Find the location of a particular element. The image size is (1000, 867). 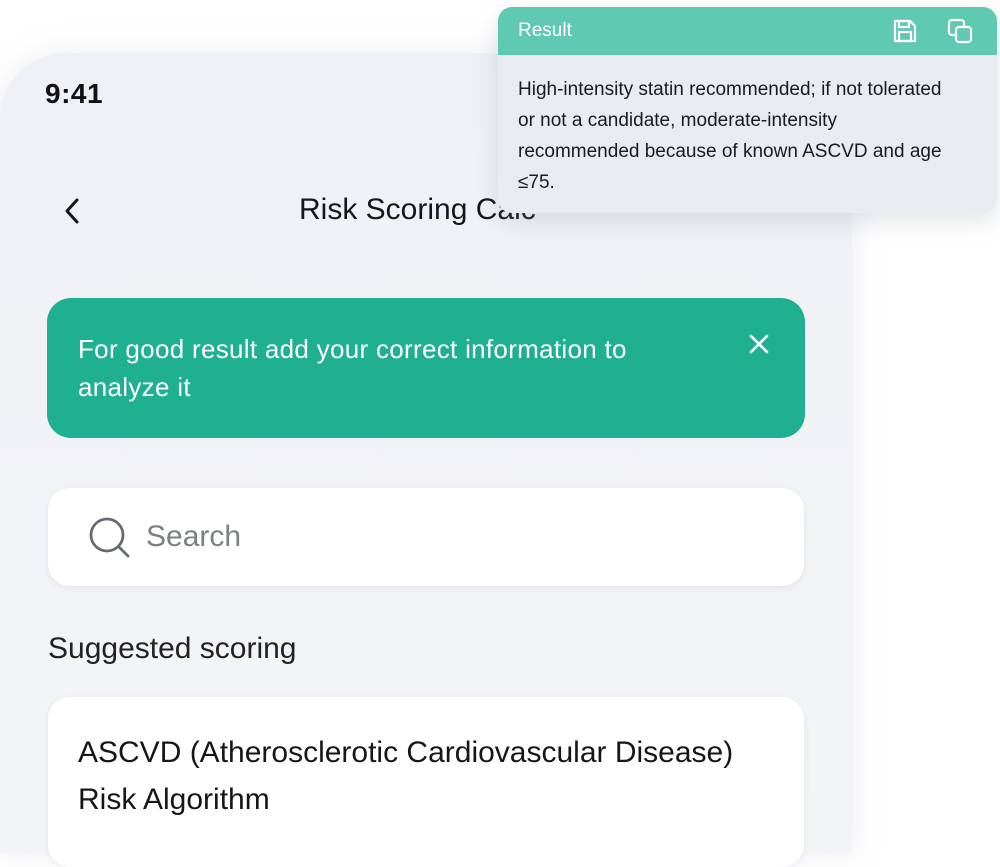

chevron-left-icon is located at coordinates (72, 211).